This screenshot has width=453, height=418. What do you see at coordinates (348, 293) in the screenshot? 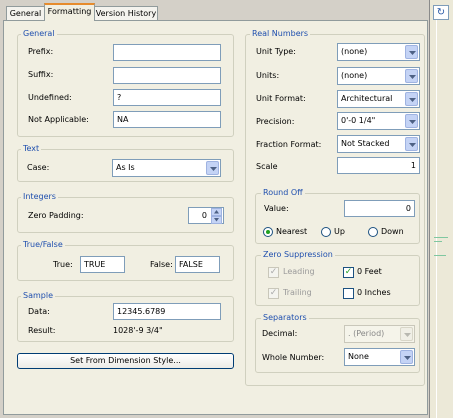
I see `zero-inches-checkbox` at bounding box center [348, 293].